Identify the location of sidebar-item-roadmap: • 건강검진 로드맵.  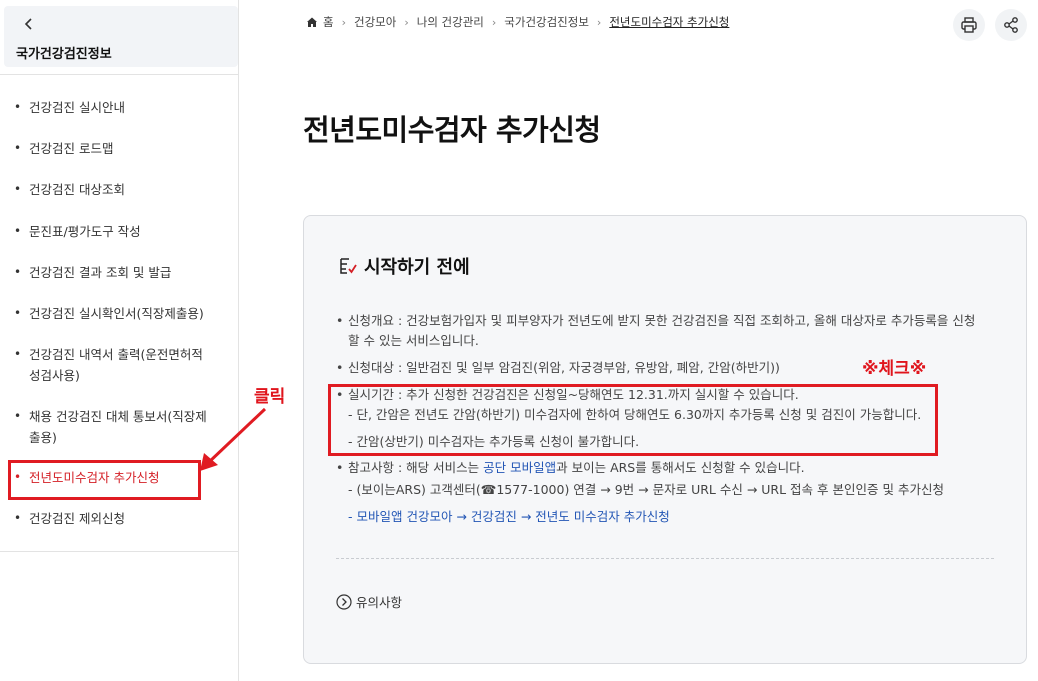
(121, 148).